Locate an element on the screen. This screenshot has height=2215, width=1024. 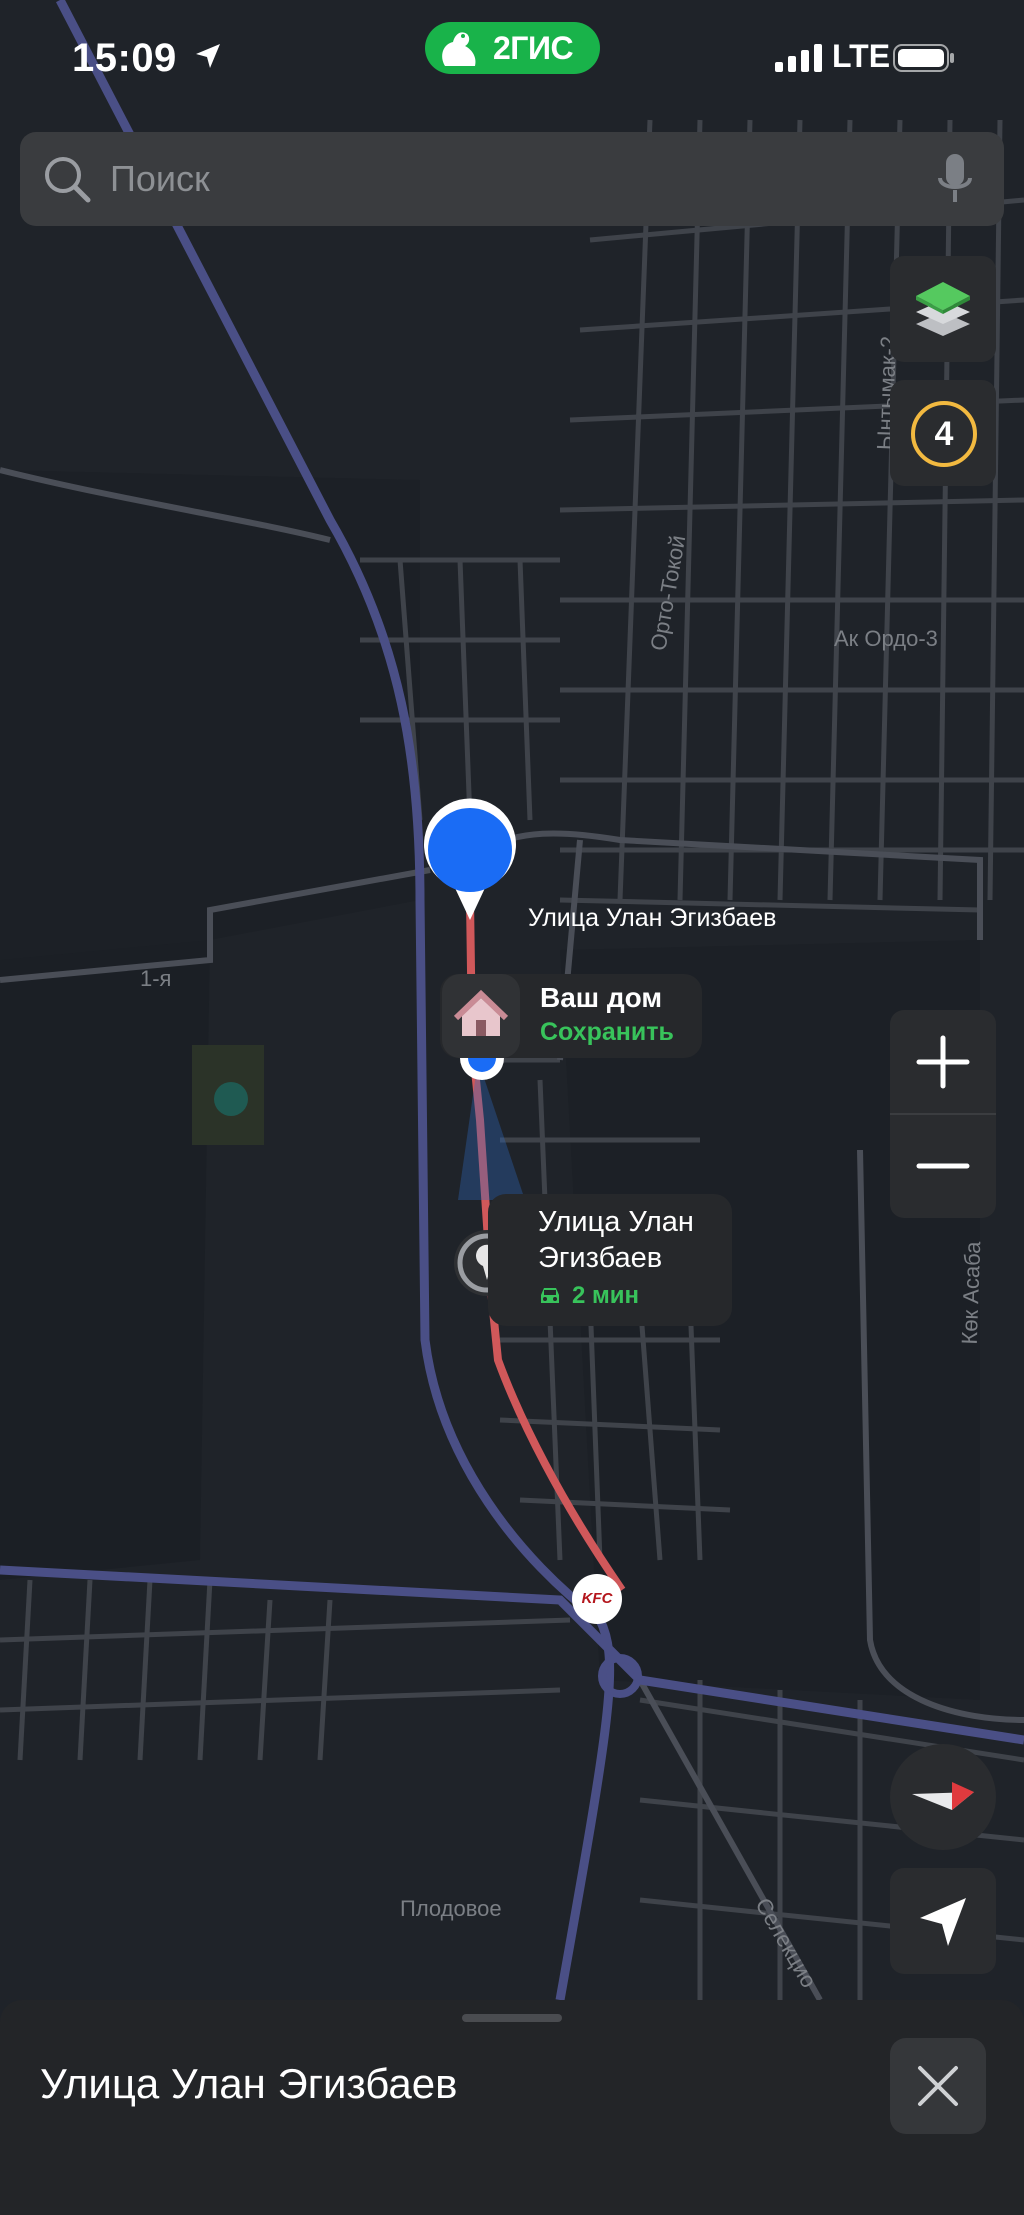
place-marker is located at coordinates (231, 1099).